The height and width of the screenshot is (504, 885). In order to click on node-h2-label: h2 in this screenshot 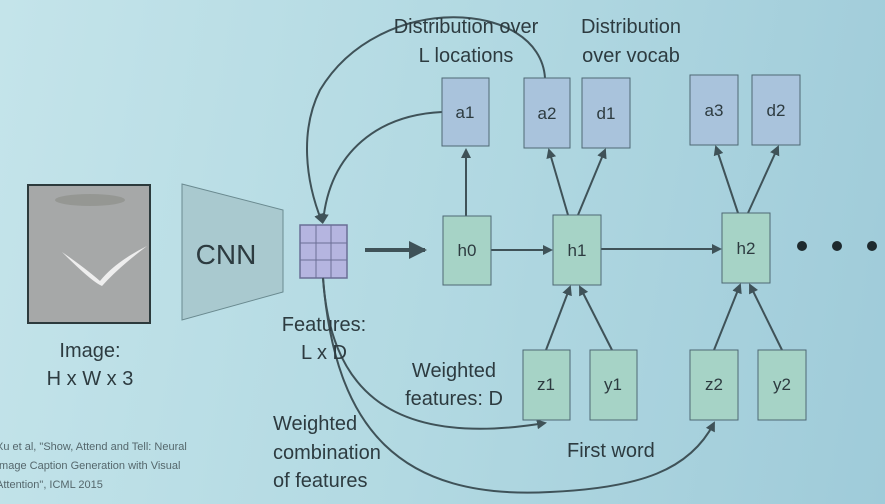, I will do `click(746, 248)`.